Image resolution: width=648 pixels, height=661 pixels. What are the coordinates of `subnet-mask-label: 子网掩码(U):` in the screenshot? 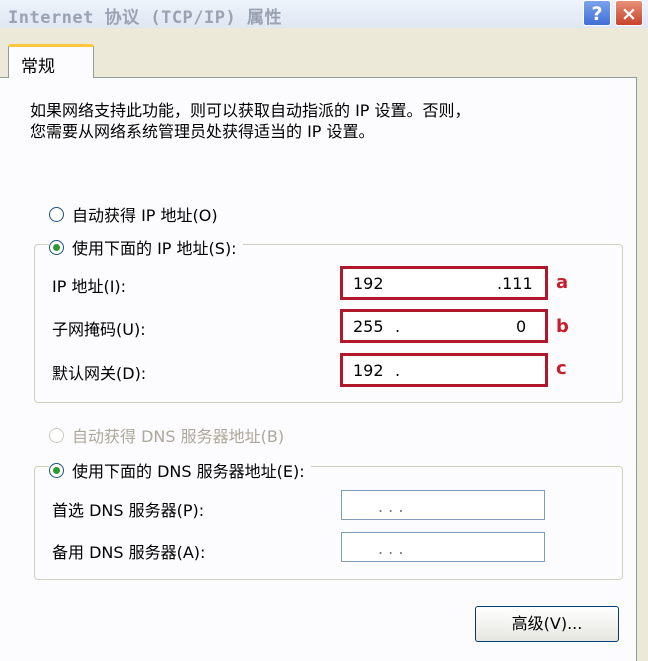 It's located at (99, 329).